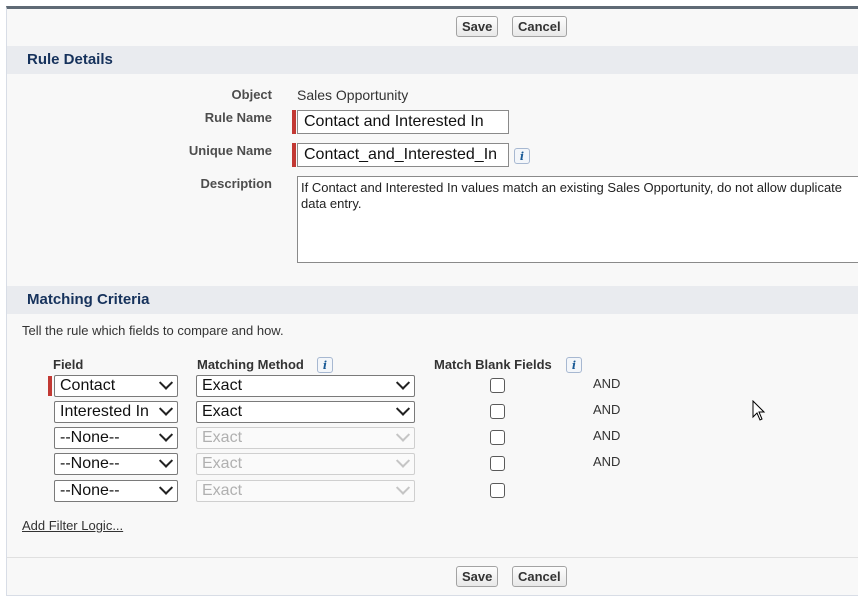  What do you see at coordinates (477, 576) in the screenshot?
I see `save-button-bottom: Save` at bounding box center [477, 576].